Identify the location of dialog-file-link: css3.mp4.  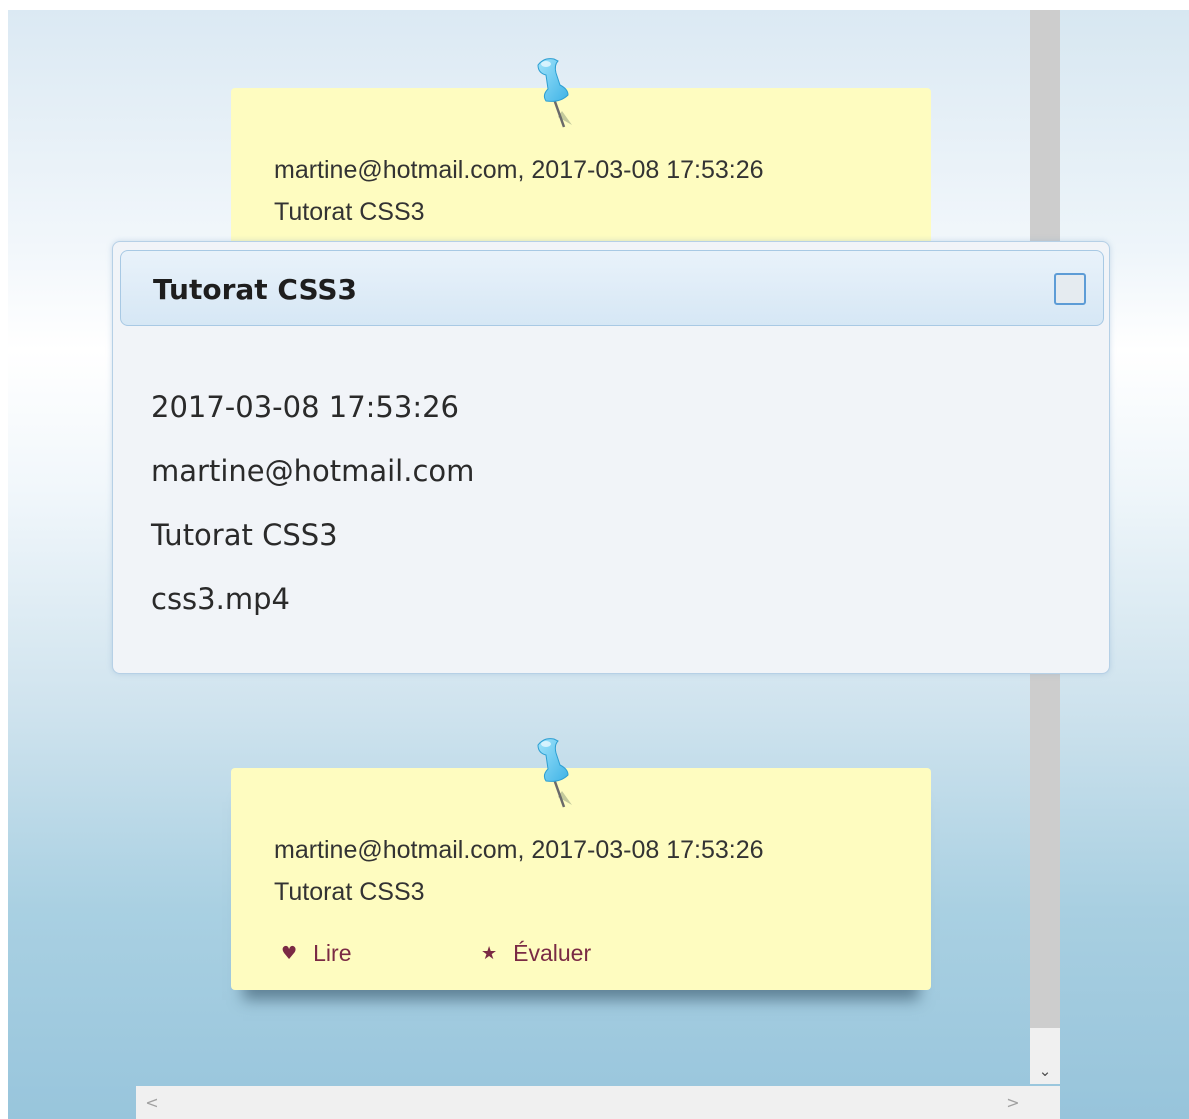
(220, 599).